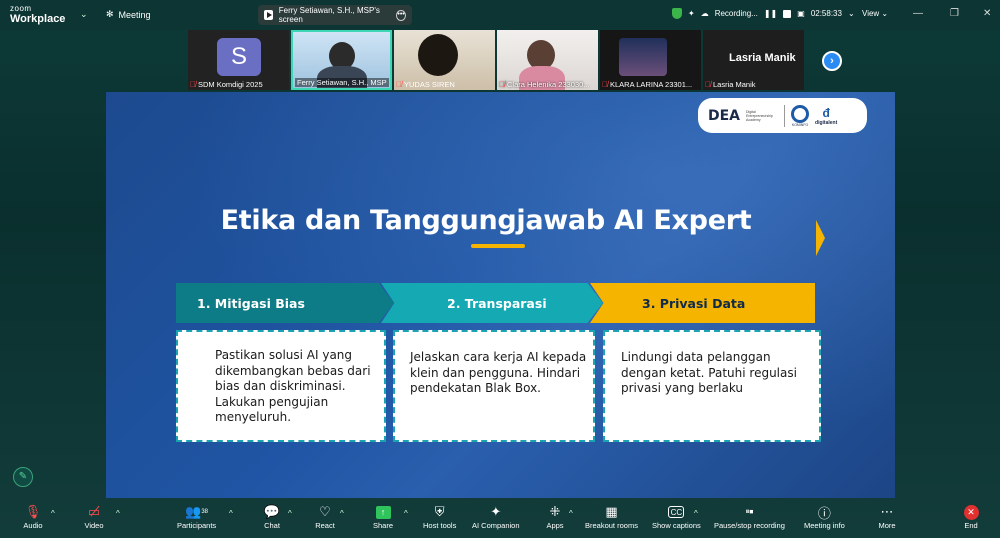  Describe the element at coordinates (325, 511) in the screenshot. I see `heart-icon: ♡` at that location.